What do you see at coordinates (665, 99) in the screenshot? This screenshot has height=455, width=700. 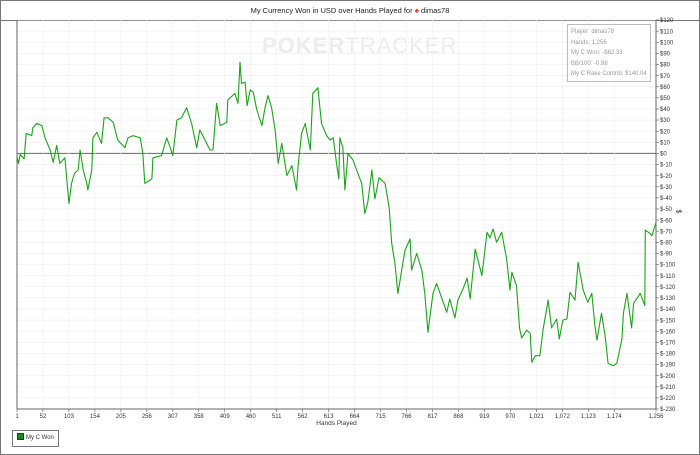 I see `y-tick-label: $50` at bounding box center [665, 99].